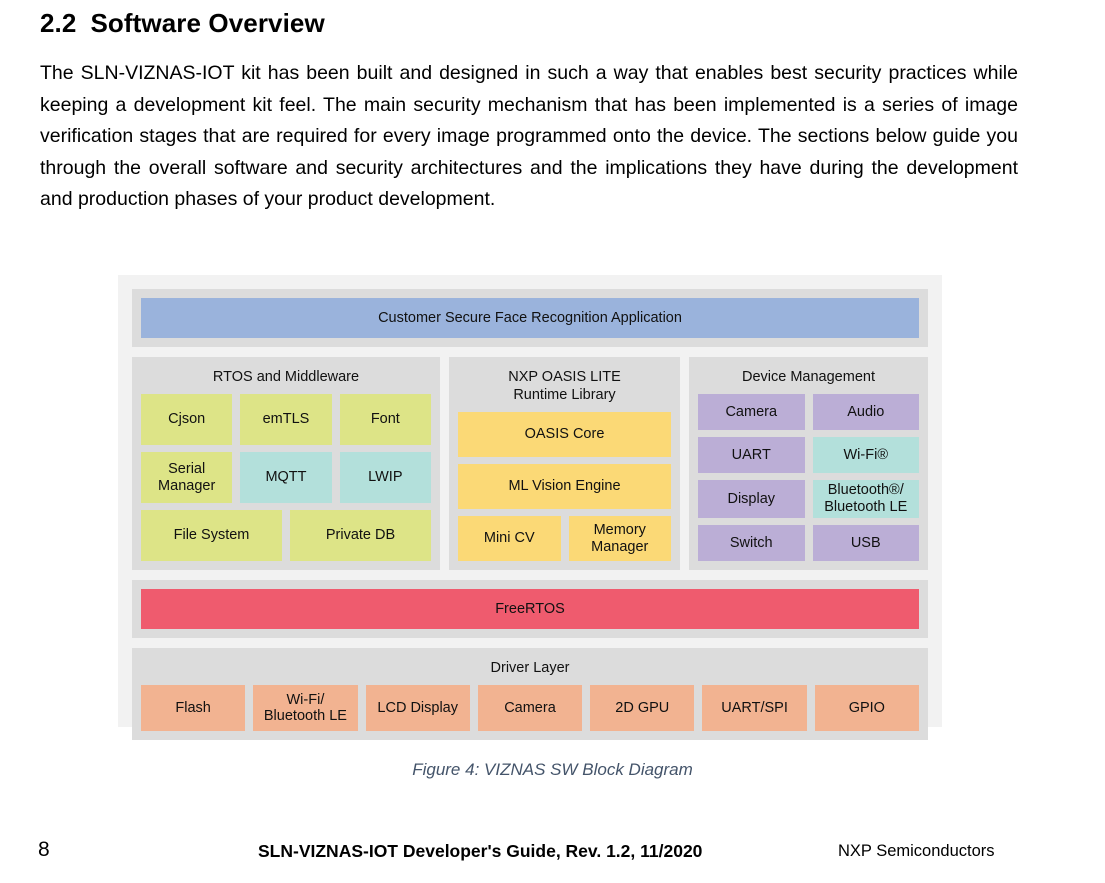  What do you see at coordinates (642, 708) in the screenshot?
I see `block-2d-gpu: 2D GPU` at bounding box center [642, 708].